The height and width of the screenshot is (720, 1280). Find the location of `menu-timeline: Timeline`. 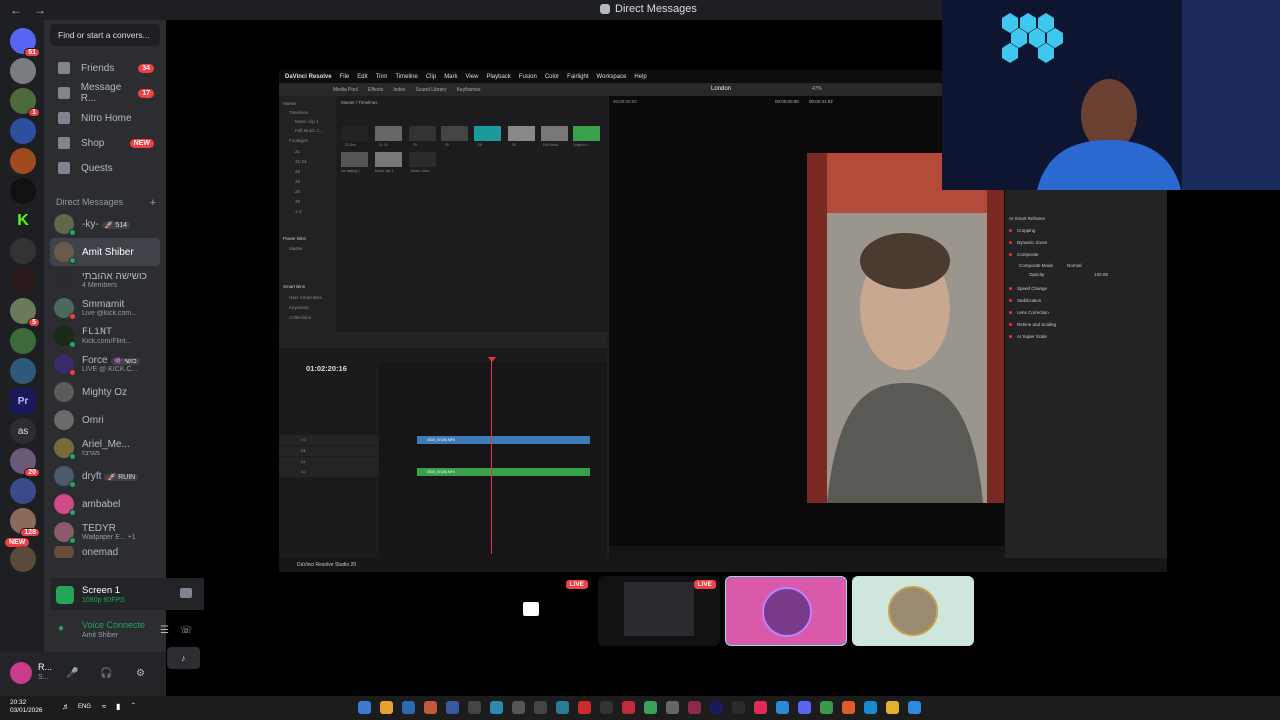

menu-timeline: Timeline is located at coordinates (406, 77).